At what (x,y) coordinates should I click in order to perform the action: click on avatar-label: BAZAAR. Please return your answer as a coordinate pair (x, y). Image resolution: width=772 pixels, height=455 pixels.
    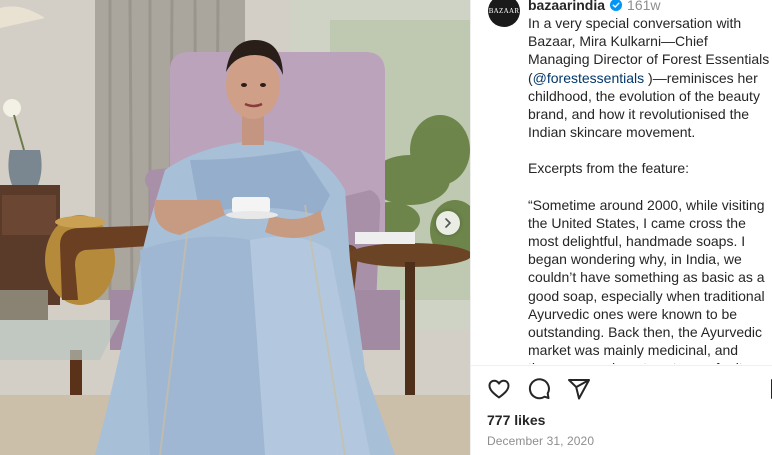
    Looking at the image, I should click on (504, 11).